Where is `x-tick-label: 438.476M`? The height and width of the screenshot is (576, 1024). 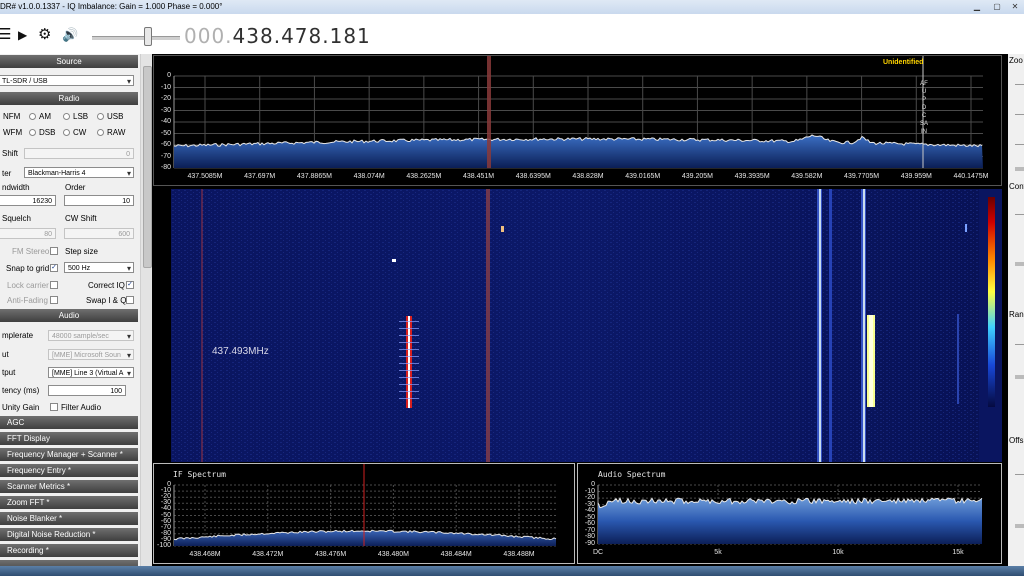 x-tick-label: 438.476M is located at coordinates (331, 554).